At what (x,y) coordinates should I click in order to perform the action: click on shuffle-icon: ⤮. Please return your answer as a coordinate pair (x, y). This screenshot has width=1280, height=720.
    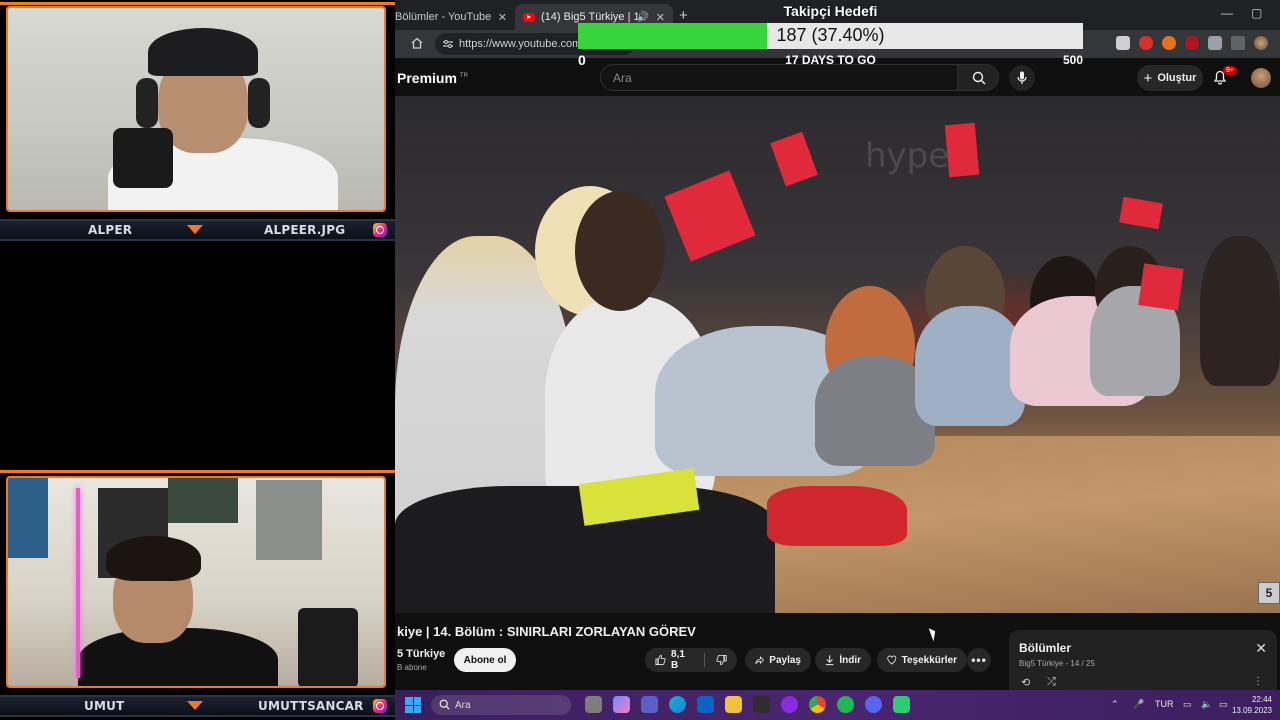
    Looking at the image, I should click on (1051, 682).